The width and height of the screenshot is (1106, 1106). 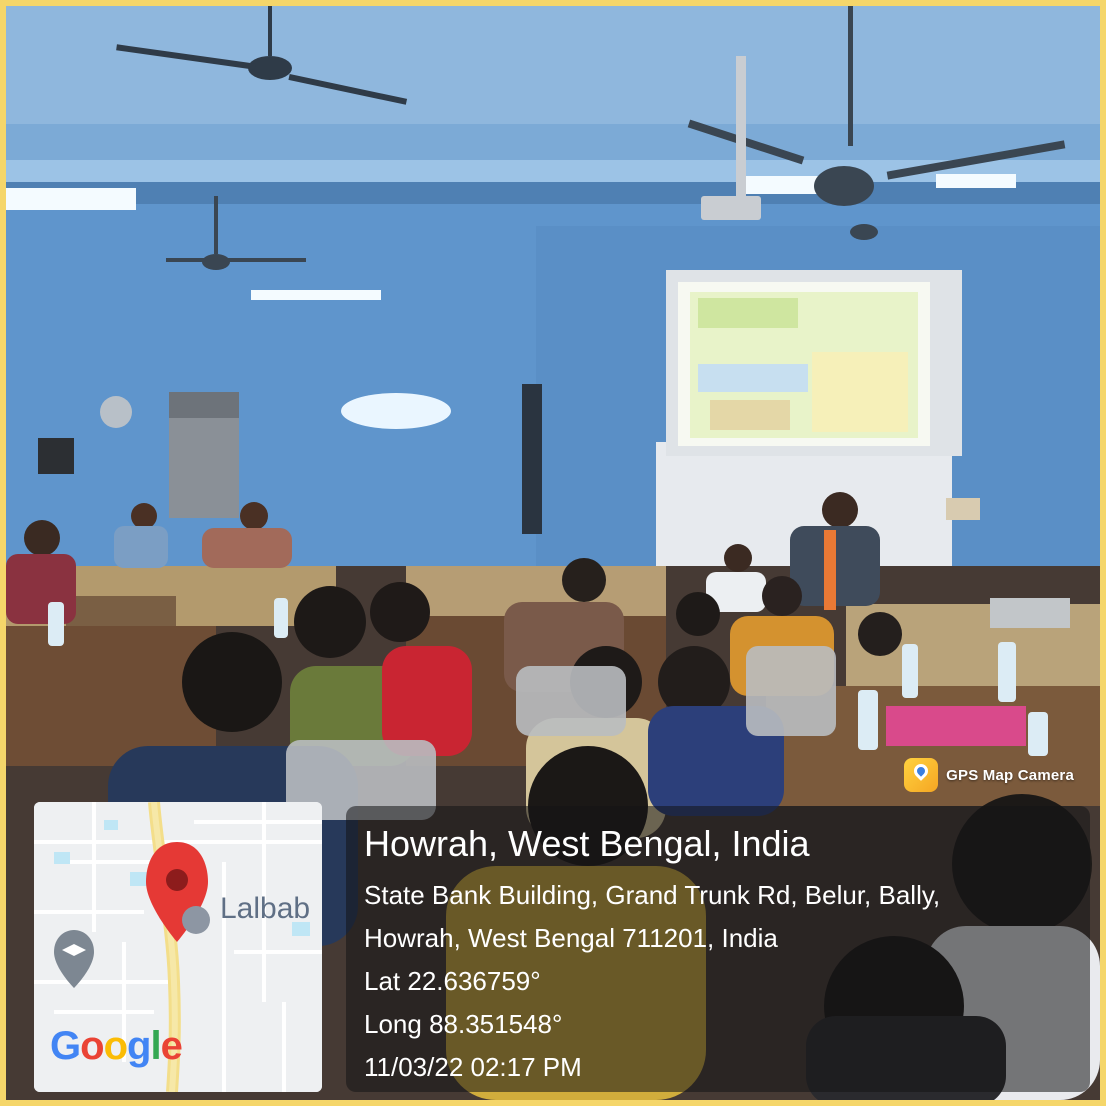 I want to click on latitude: Lat 22.636759°, so click(x=452, y=981).